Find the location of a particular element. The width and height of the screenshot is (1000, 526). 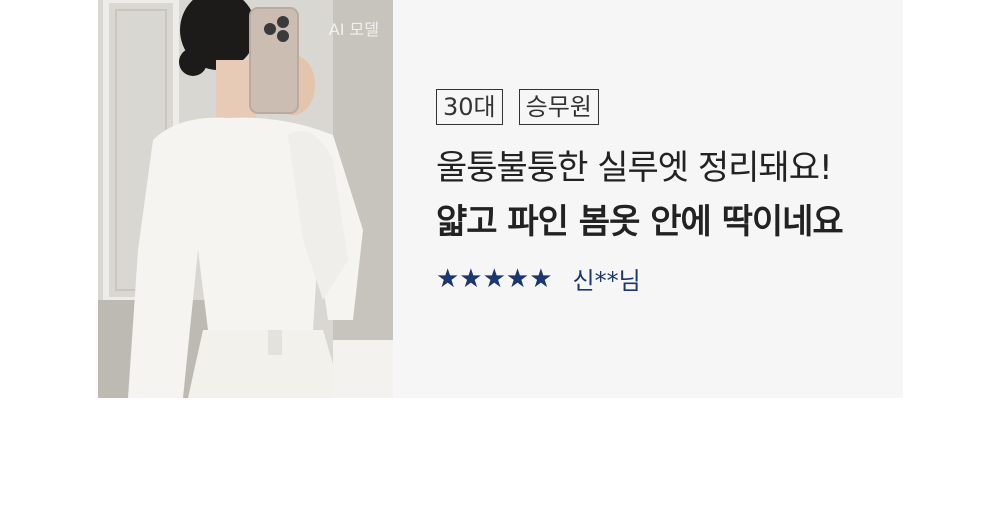

tag-occupation: 승무원 is located at coordinates (558, 107).